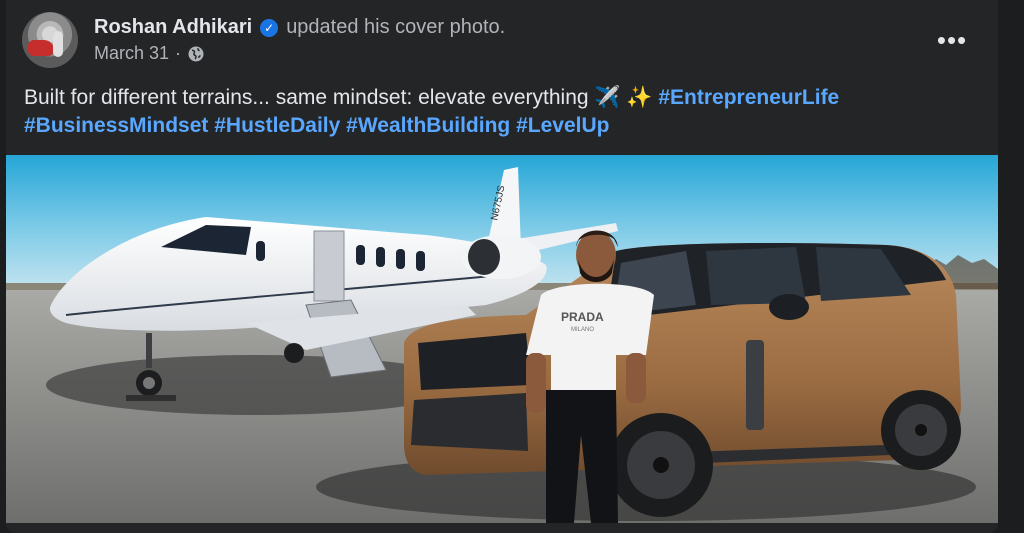 The width and height of the screenshot is (1024, 533). What do you see at coordinates (582, 330) in the screenshot?
I see `shirt-print-sub: MILANO` at bounding box center [582, 330].